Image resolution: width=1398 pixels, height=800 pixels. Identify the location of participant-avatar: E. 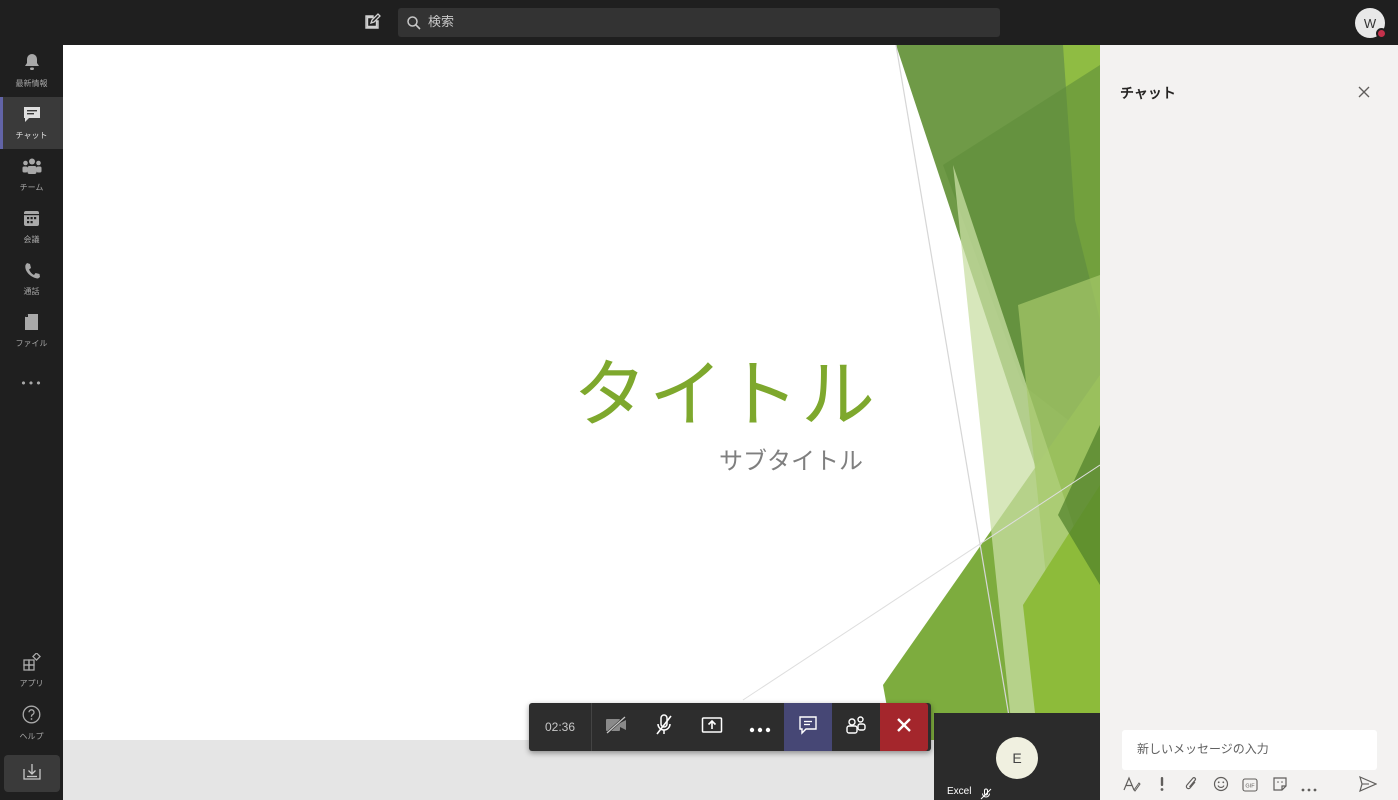
(1017, 758).